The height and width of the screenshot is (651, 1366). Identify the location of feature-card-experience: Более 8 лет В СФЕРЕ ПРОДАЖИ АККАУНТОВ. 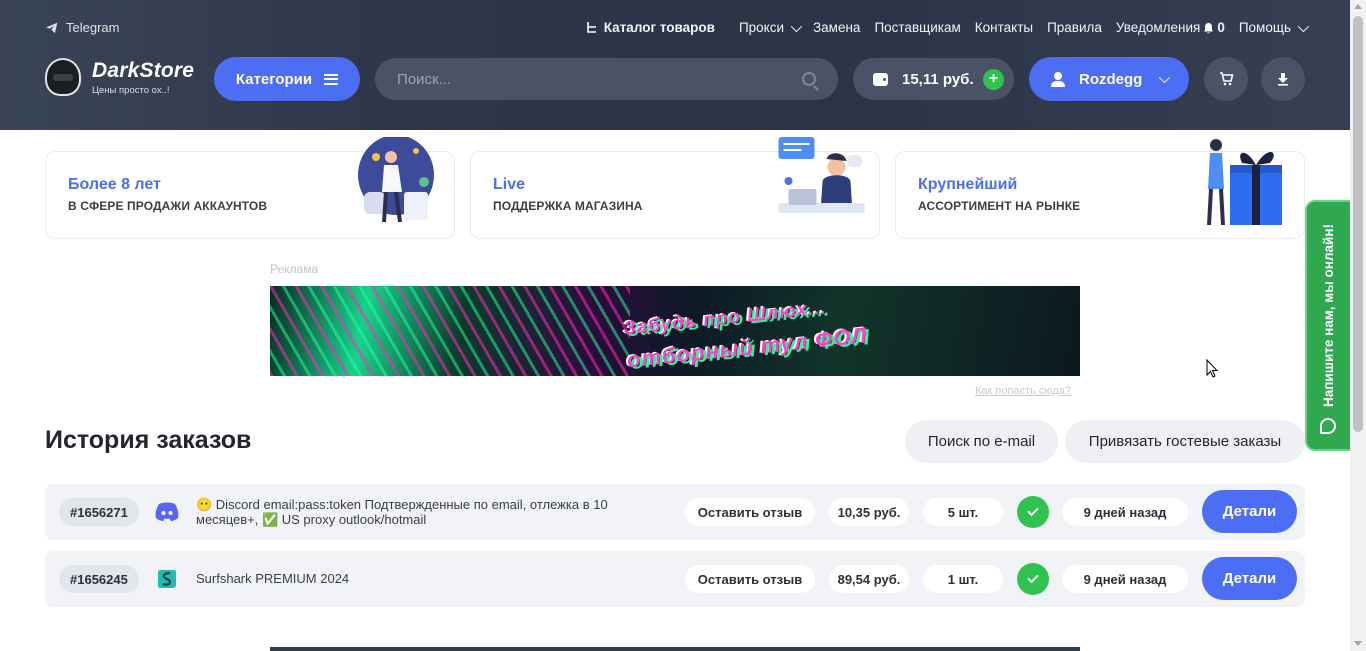
(250, 188).